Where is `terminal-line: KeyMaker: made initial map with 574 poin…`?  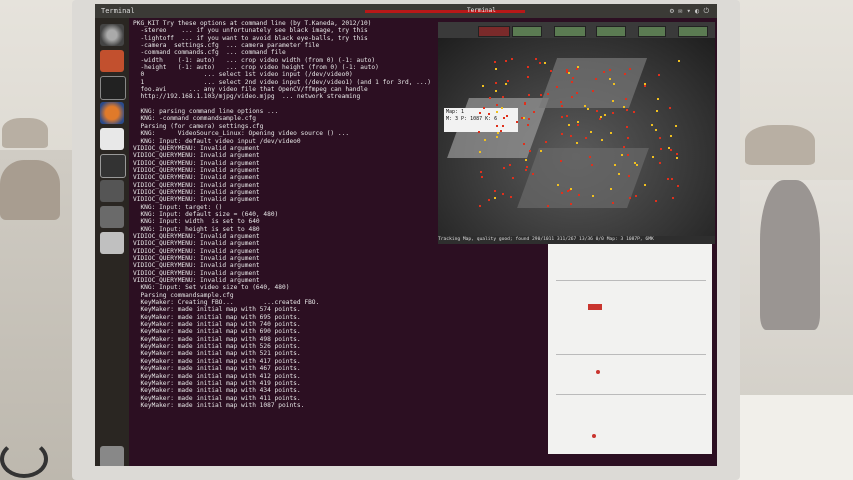
terminal-line: KeyMaker: made initial map with 574 poin… is located at coordinates (217, 310).